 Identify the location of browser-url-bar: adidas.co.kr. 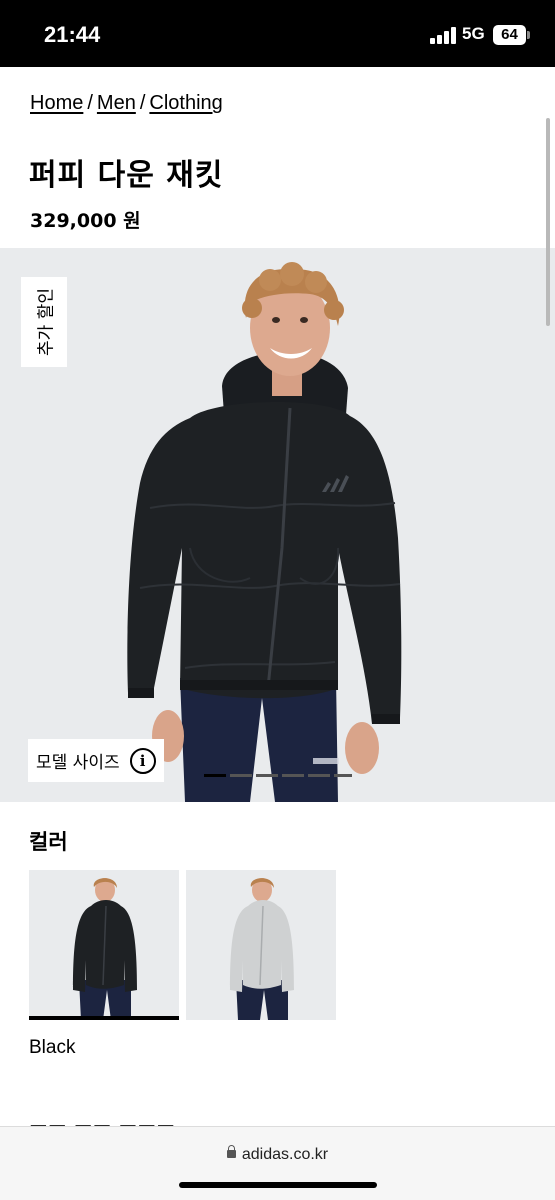
(277, 1163).